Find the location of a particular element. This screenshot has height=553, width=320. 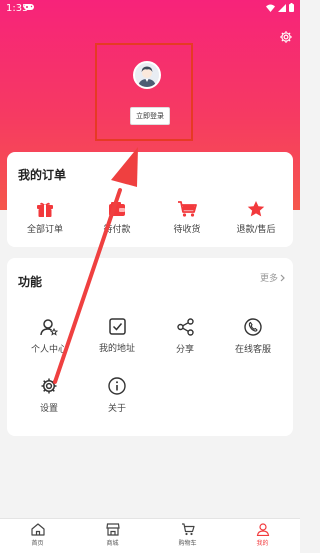

func-item-share: 分享 is located at coordinates (185, 336).